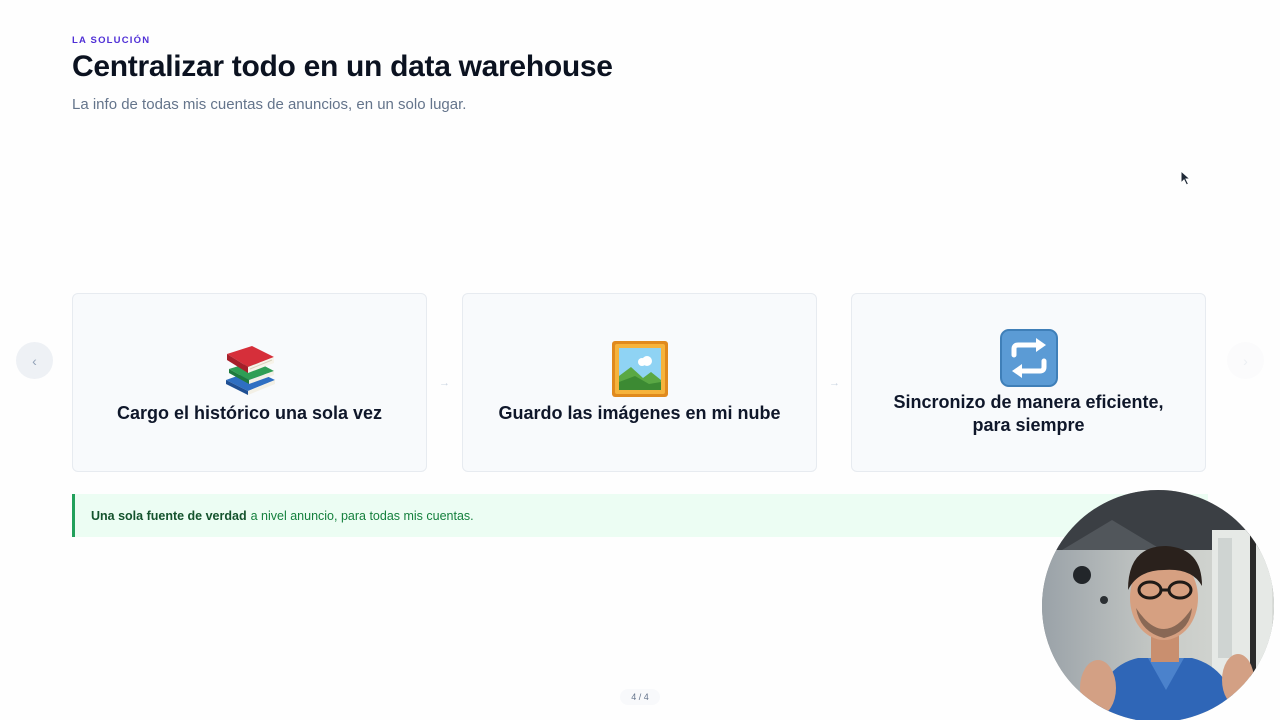 This screenshot has width=1280, height=720. I want to click on step-card-images: Guardo las imágenes en mi nube, so click(639, 382).